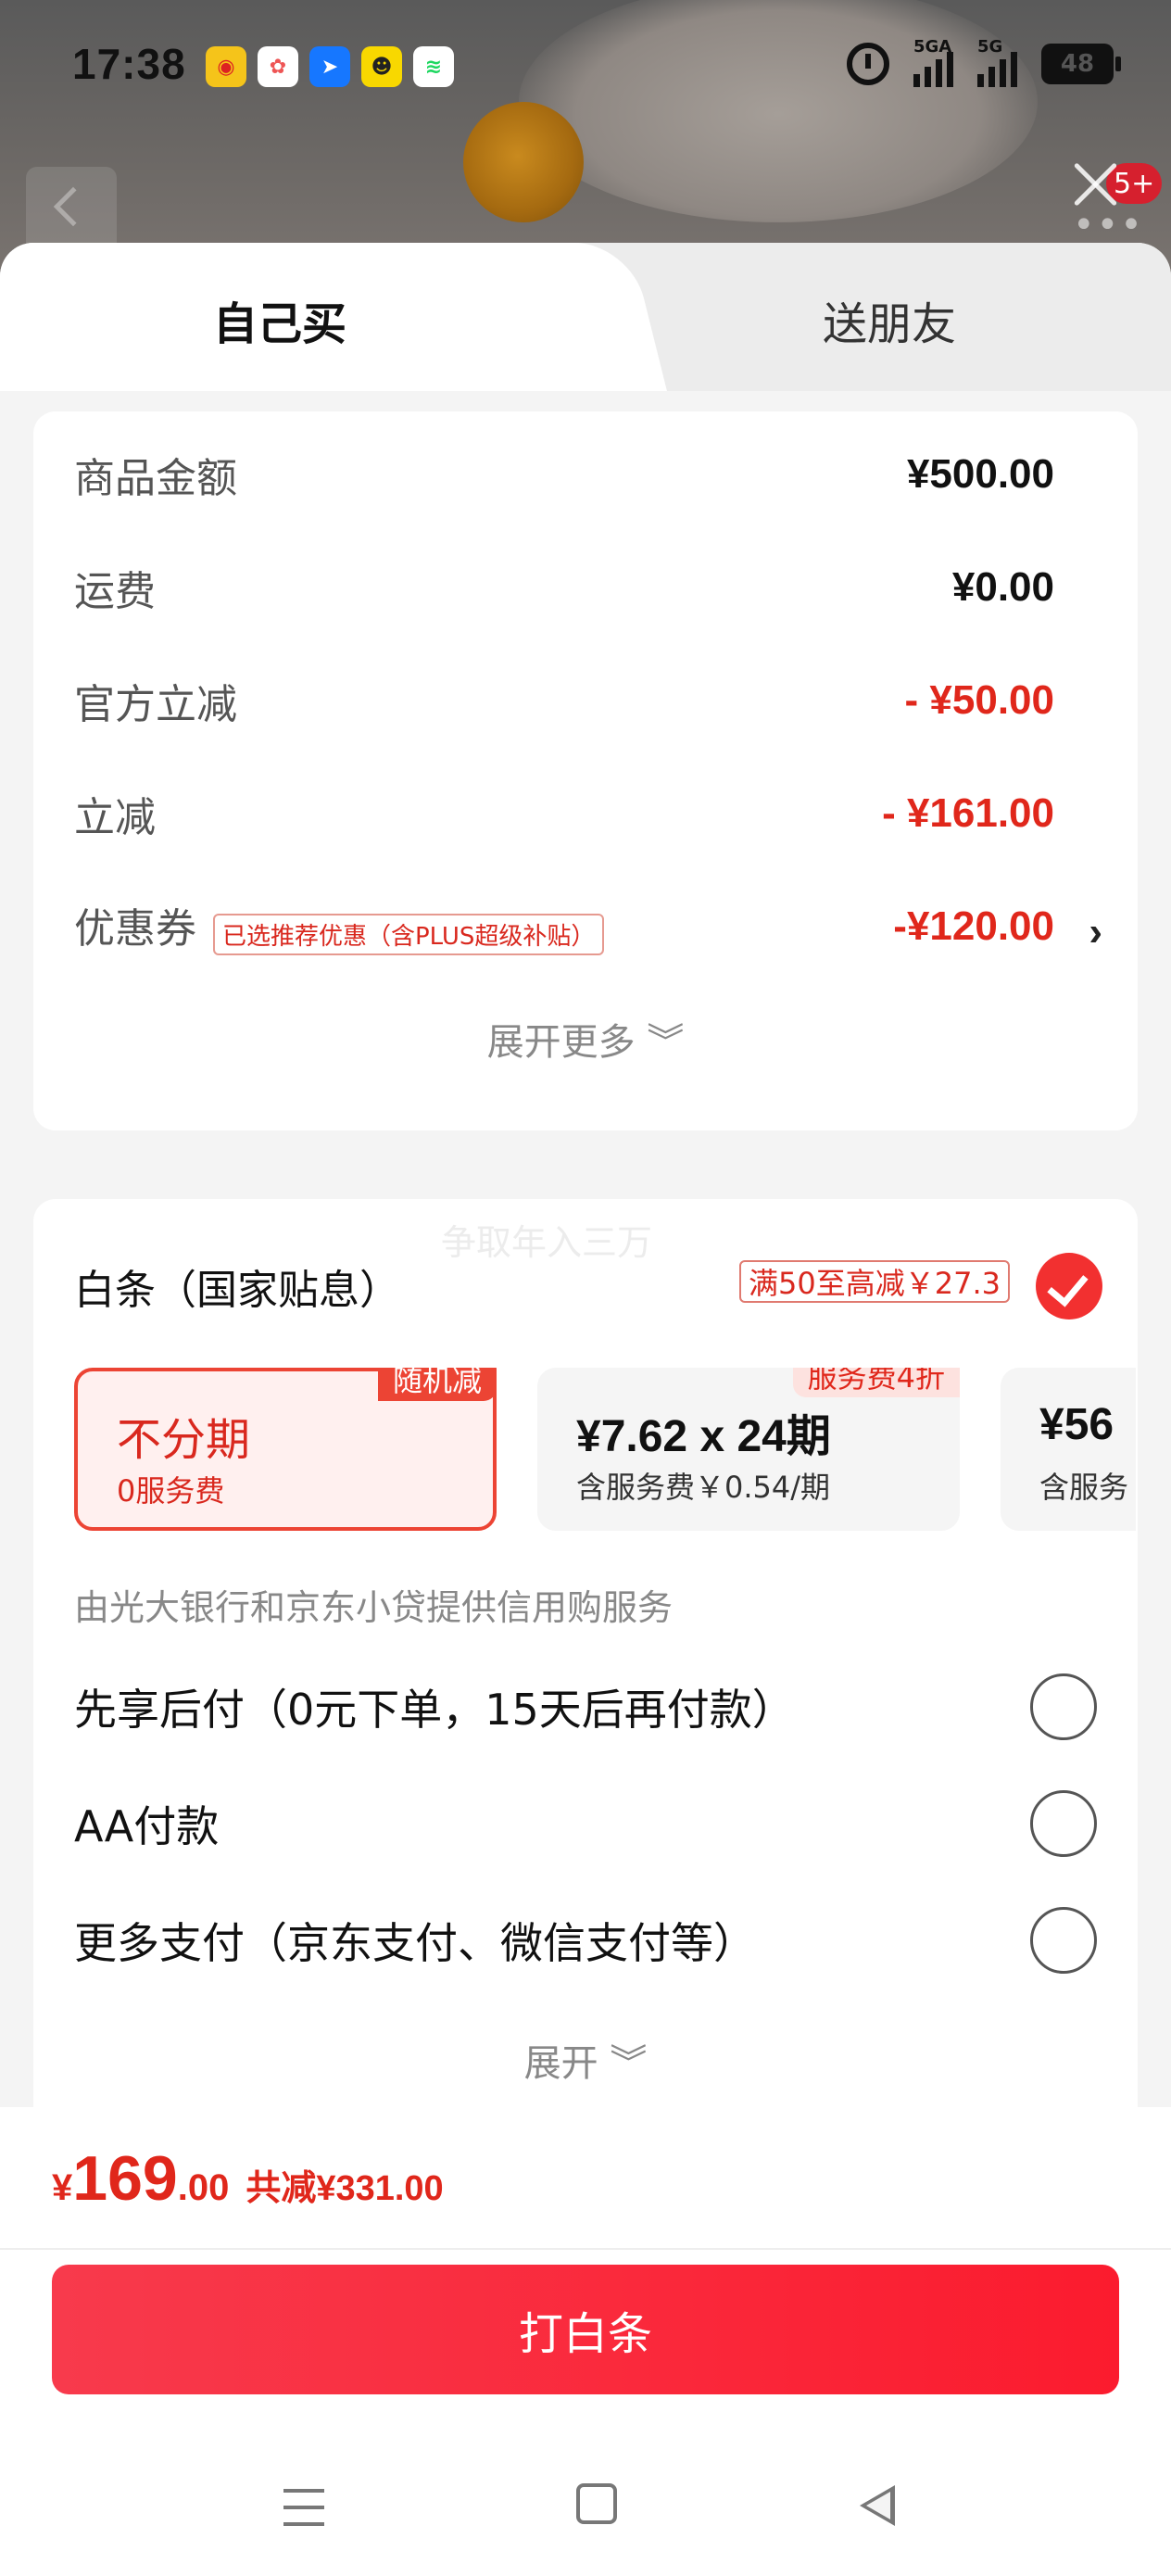 The image size is (1171, 2576). I want to click on plan-tag: 服务费4折, so click(876, 1382).